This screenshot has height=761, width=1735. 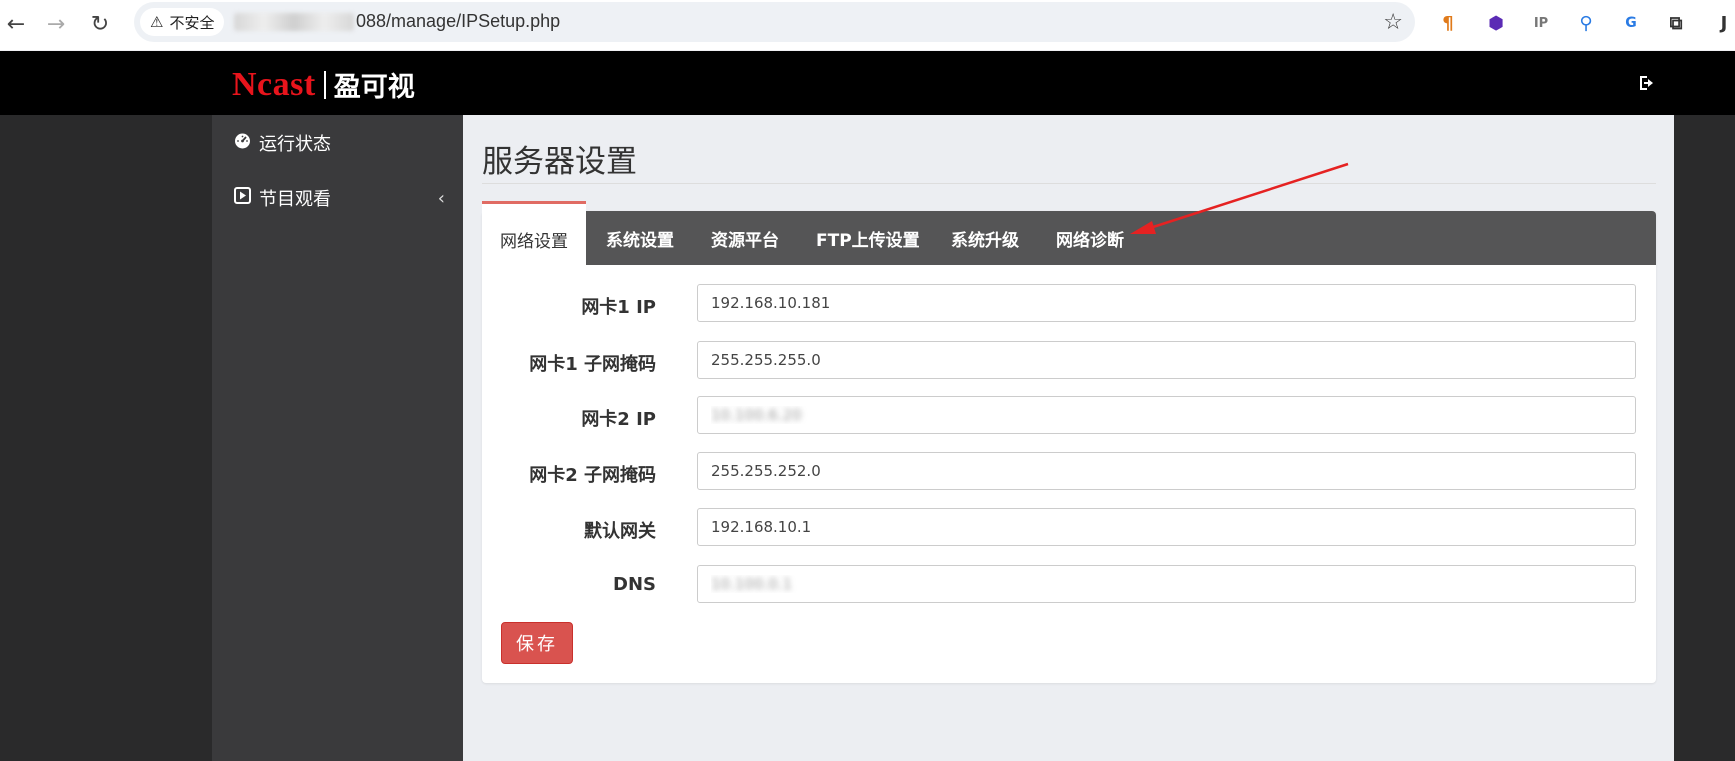 What do you see at coordinates (192, 22) in the screenshot?
I see `security-label: 不安全` at bounding box center [192, 22].